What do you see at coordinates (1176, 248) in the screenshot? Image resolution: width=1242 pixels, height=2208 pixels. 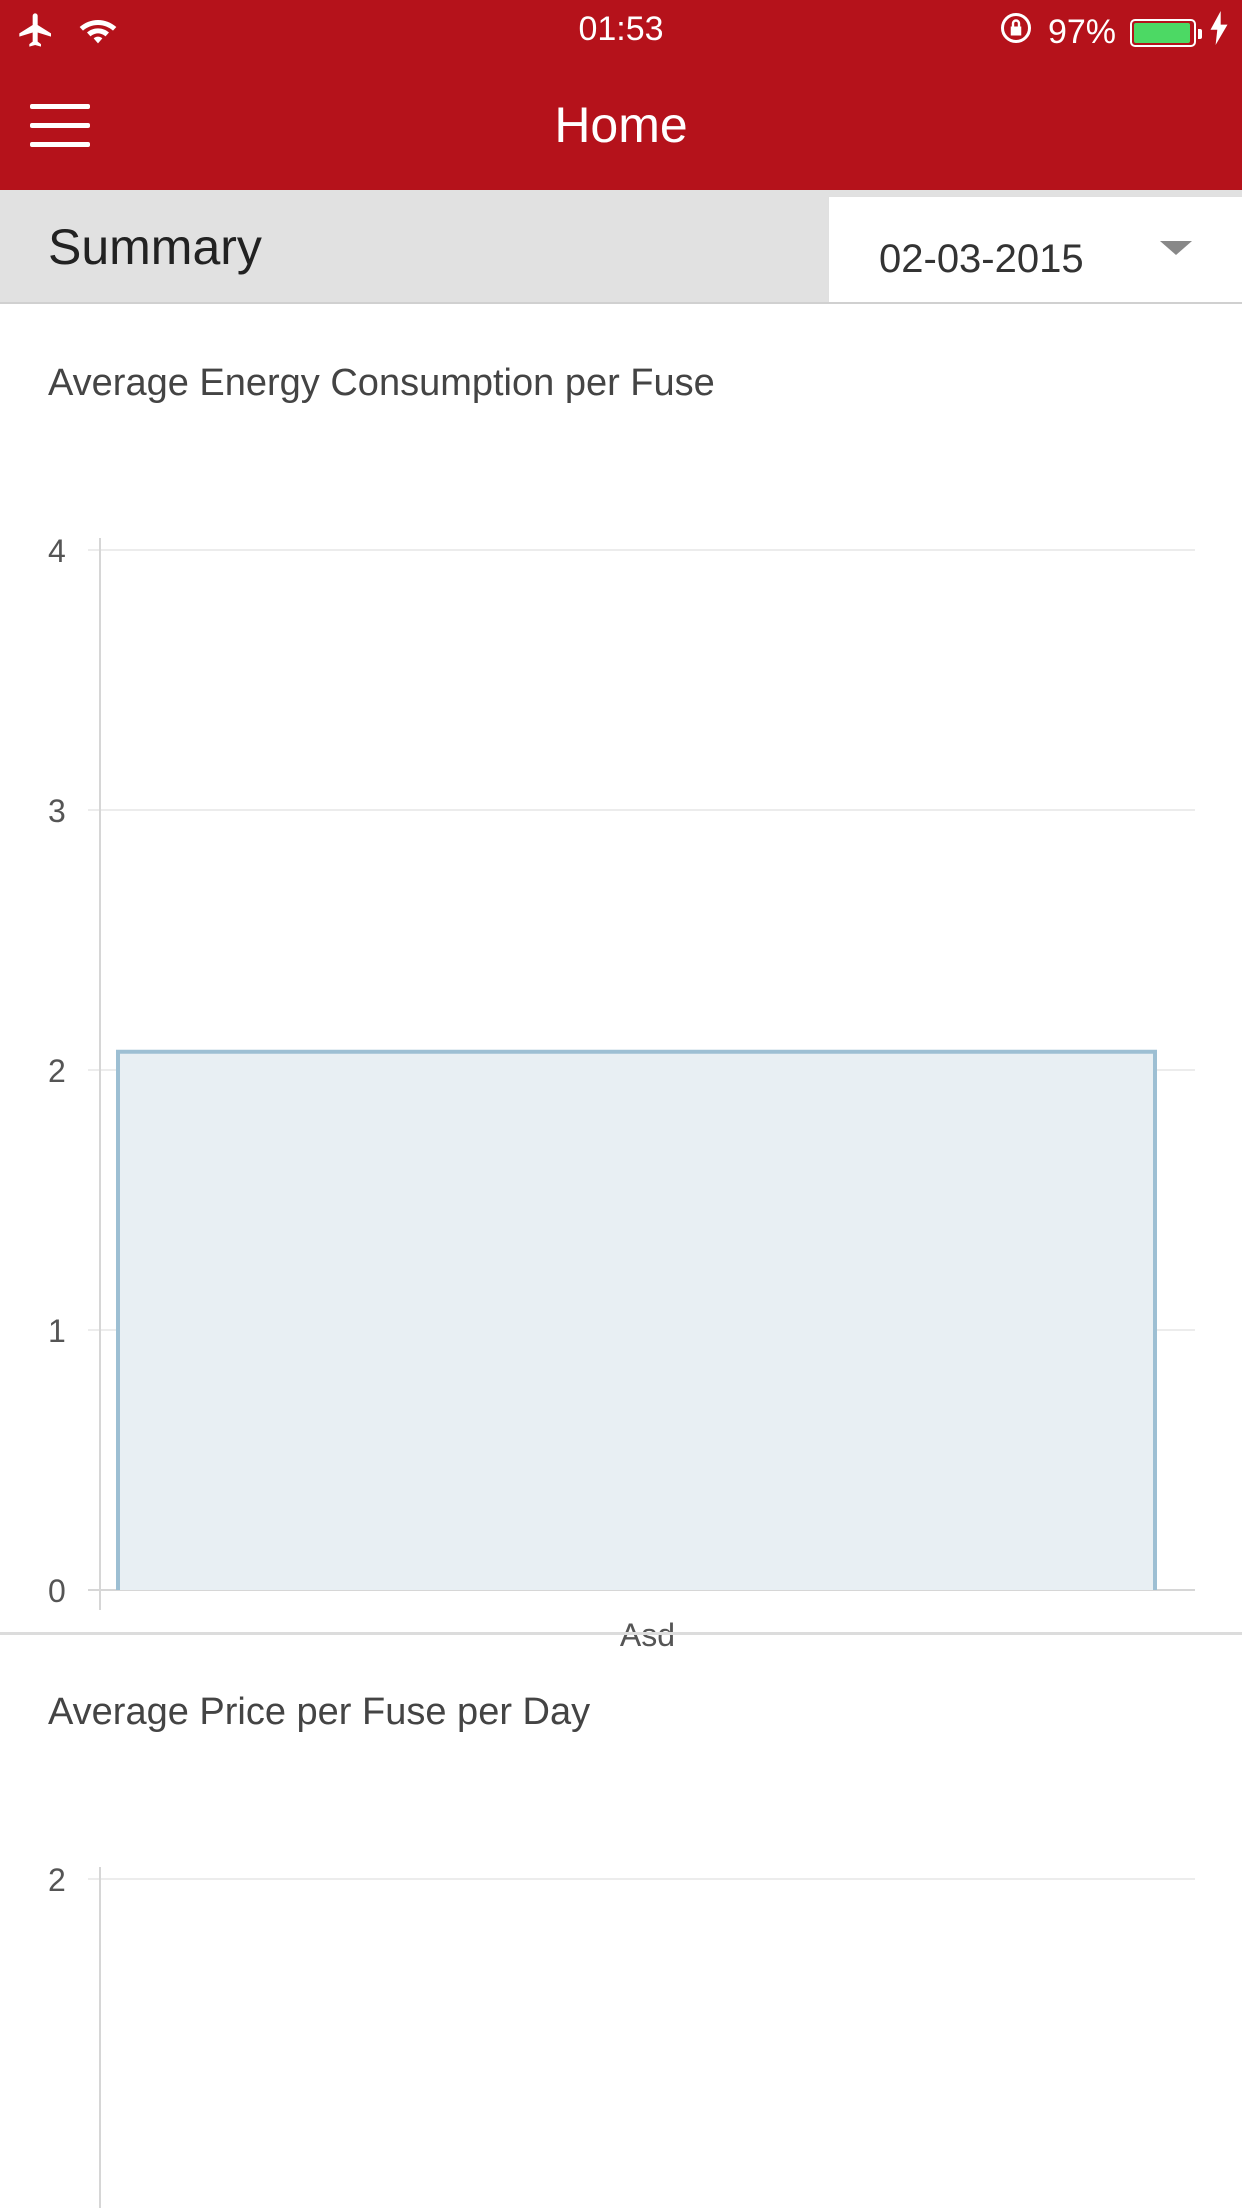 I see `chevron-down-icon` at bounding box center [1176, 248].